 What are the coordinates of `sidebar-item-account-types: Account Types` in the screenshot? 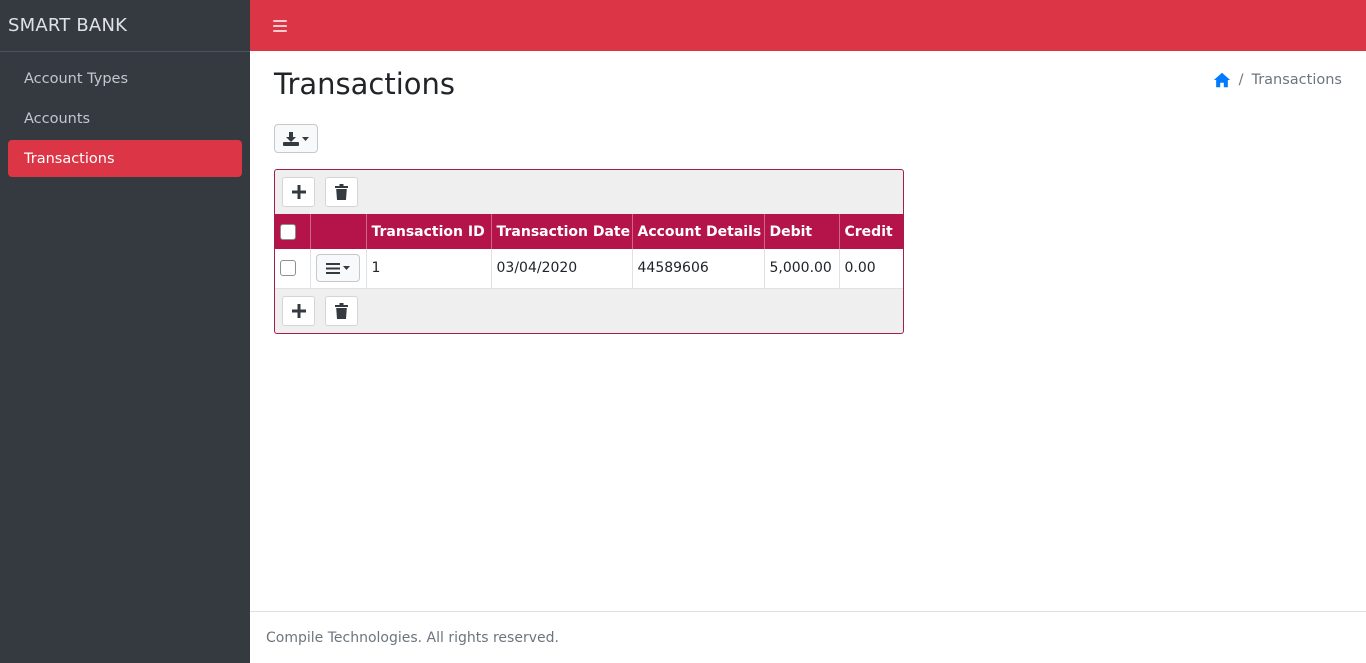 It's located at (125, 78).